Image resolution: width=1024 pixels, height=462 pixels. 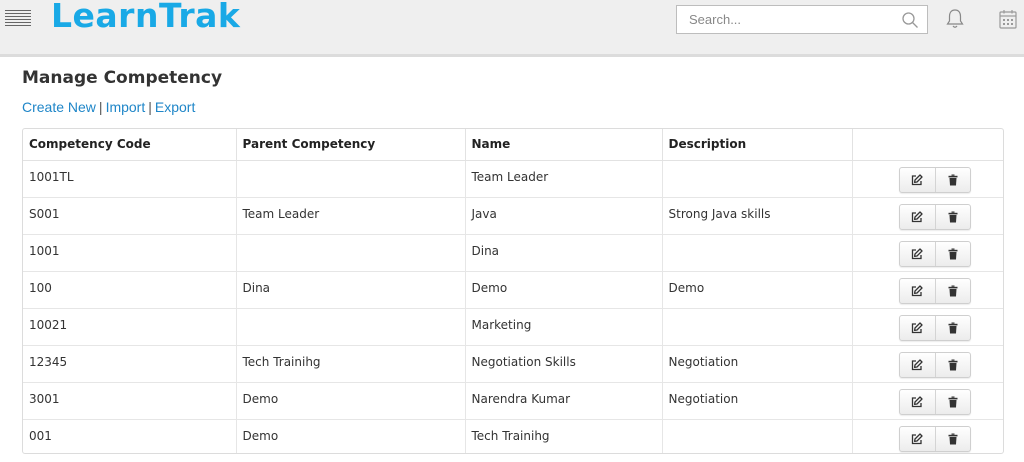 I want to click on bell-icon, so click(x=955, y=19).